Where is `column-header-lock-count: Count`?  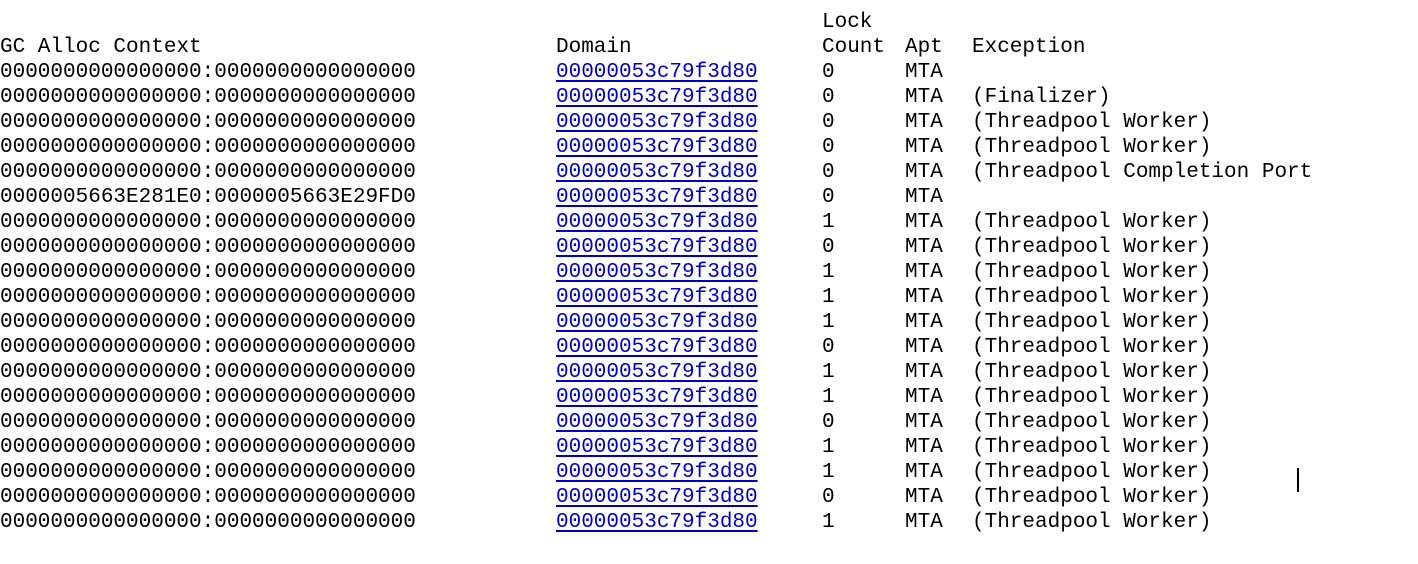
column-header-lock-count: Count is located at coordinates (854, 47).